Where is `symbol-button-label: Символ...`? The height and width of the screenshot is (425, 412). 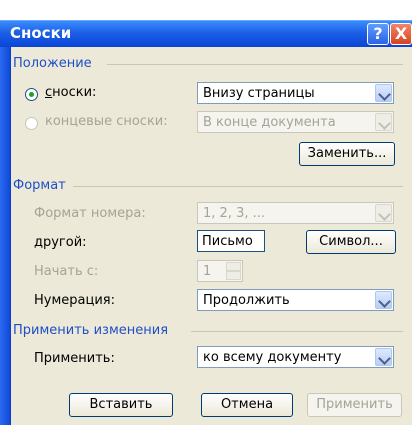 symbol-button-label: Символ... is located at coordinates (351, 241).